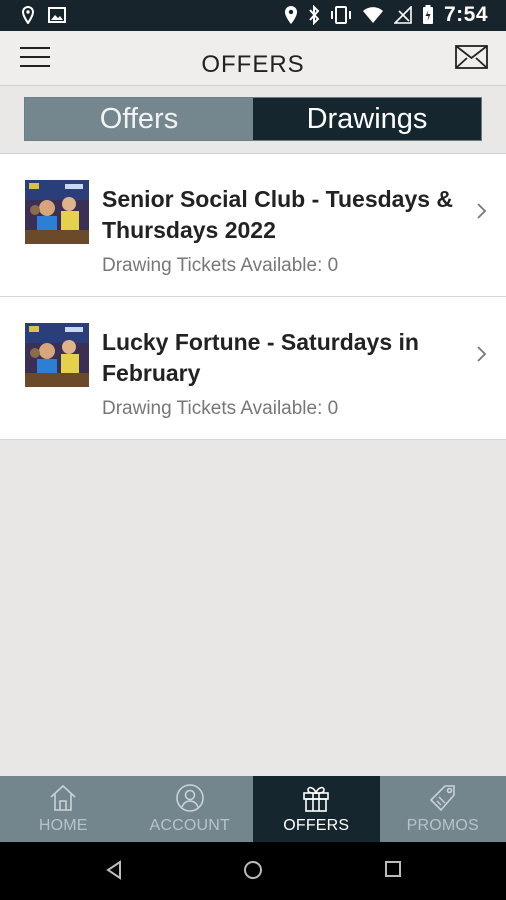 The height and width of the screenshot is (900, 506). What do you see at coordinates (139, 119) in the screenshot?
I see `segment-offers: Offers` at bounding box center [139, 119].